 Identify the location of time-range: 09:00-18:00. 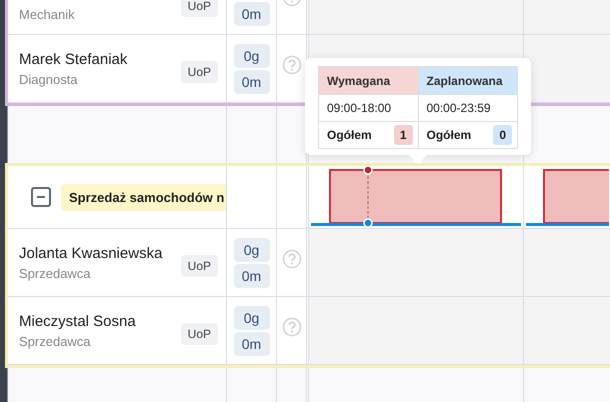
(368, 108).